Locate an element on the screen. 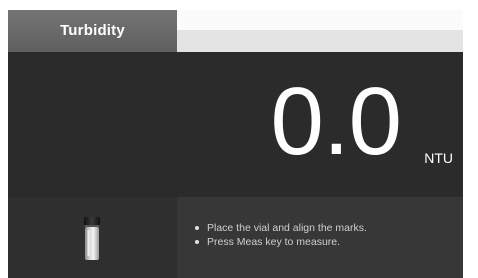 The image size is (478, 278). instruction-item: Press Meas key to measure. is located at coordinates (280, 242).